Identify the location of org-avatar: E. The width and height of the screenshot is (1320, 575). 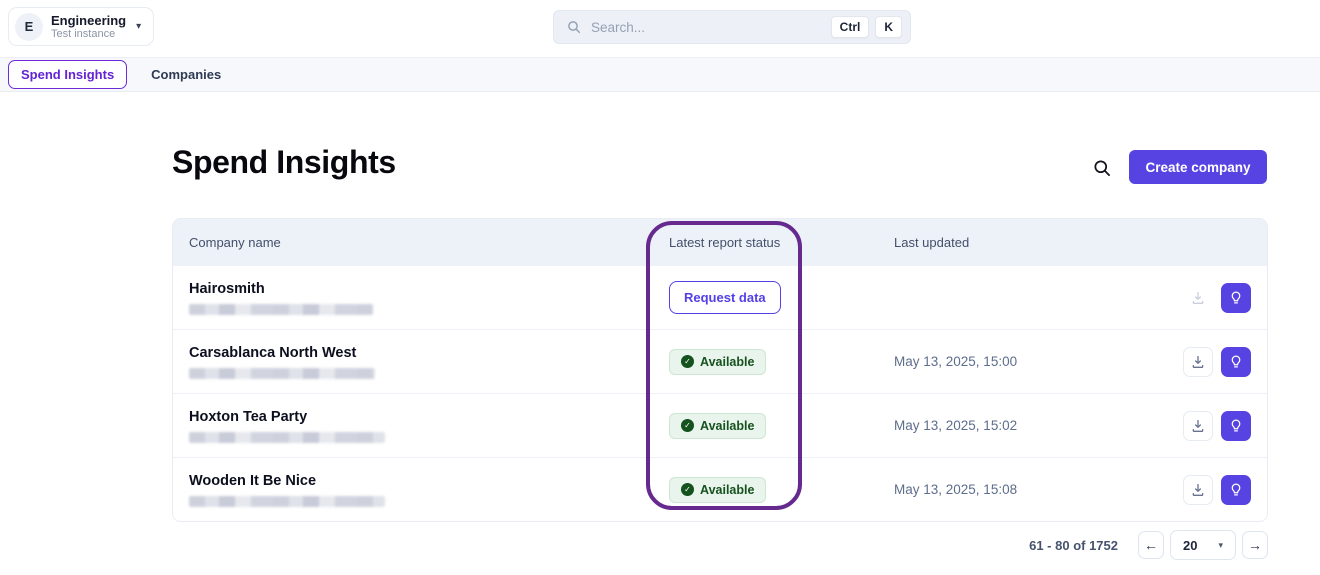
(29, 26).